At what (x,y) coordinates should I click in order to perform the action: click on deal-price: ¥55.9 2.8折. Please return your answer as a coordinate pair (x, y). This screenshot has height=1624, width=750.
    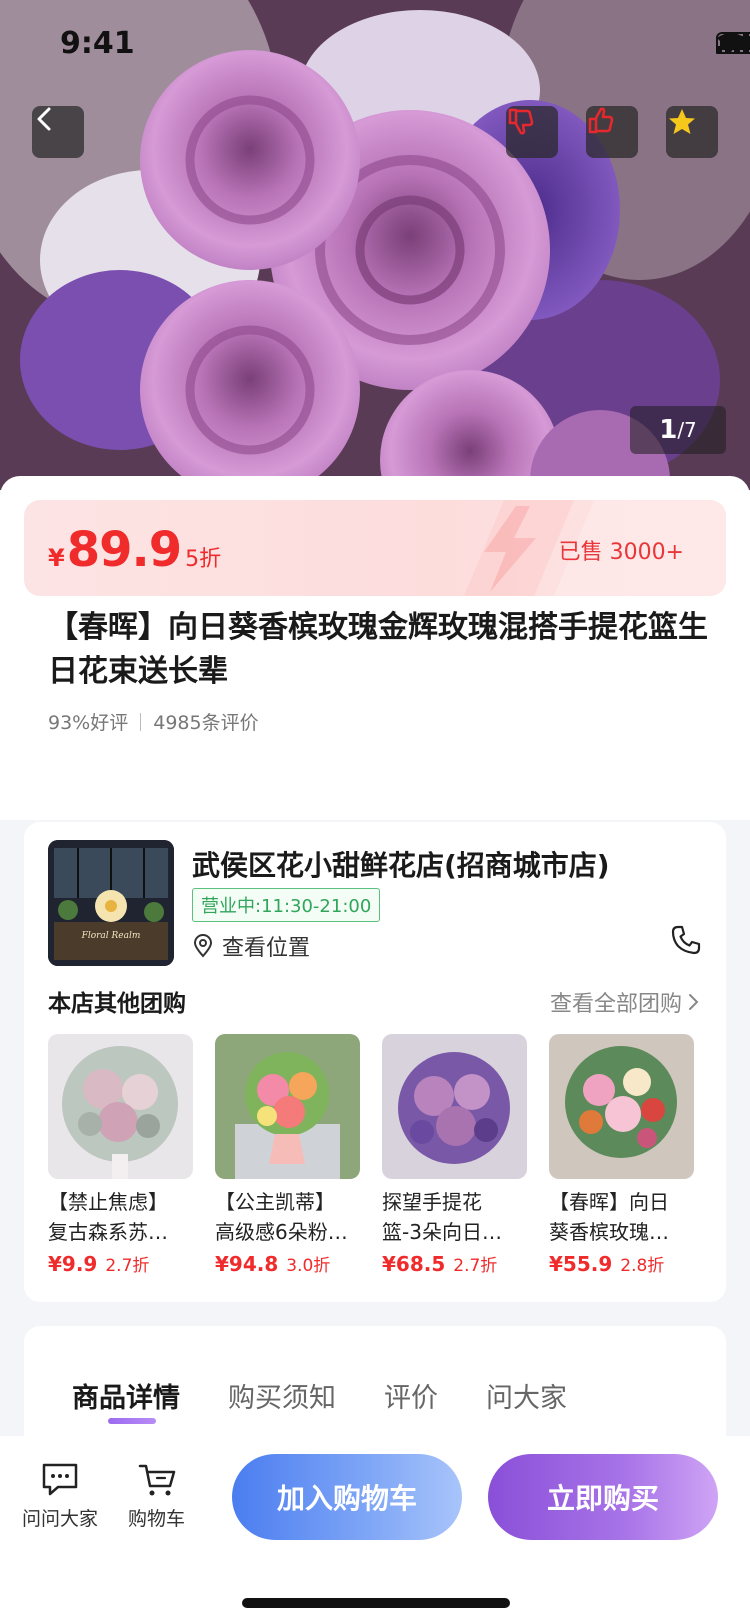
    Looking at the image, I should click on (621, 1263).